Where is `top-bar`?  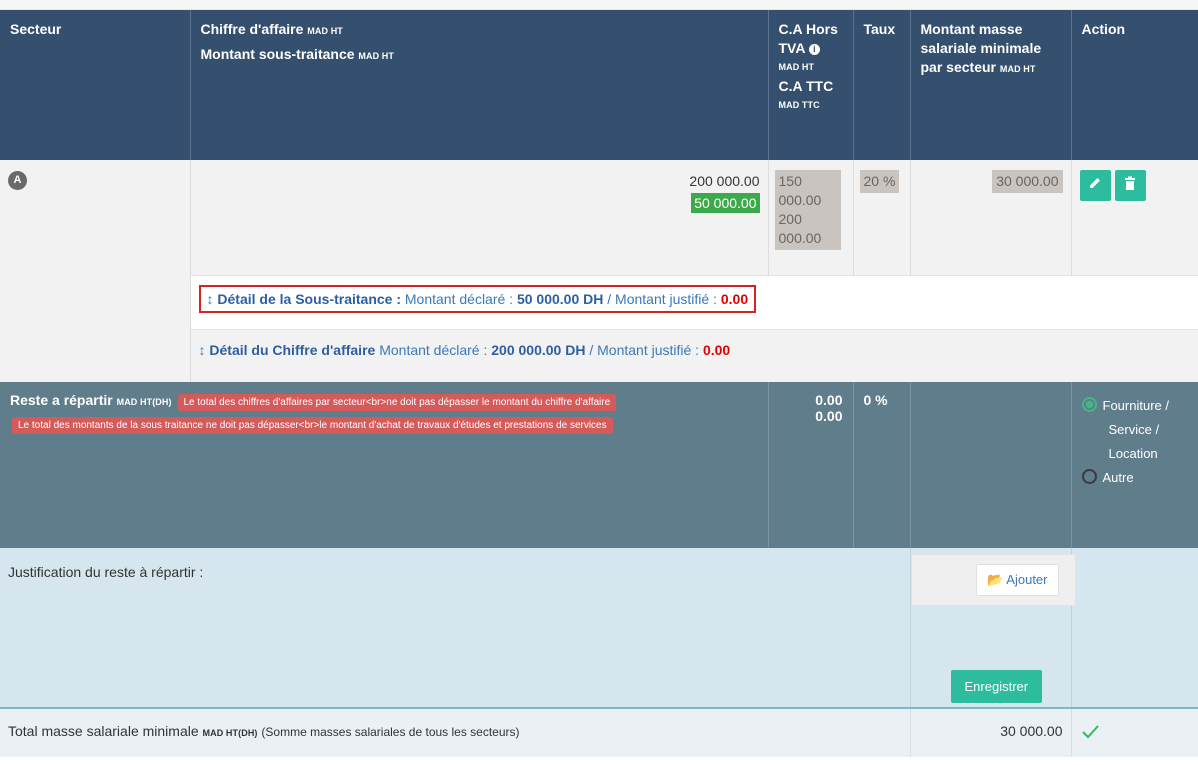 top-bar is located at coordinates (599, 5).